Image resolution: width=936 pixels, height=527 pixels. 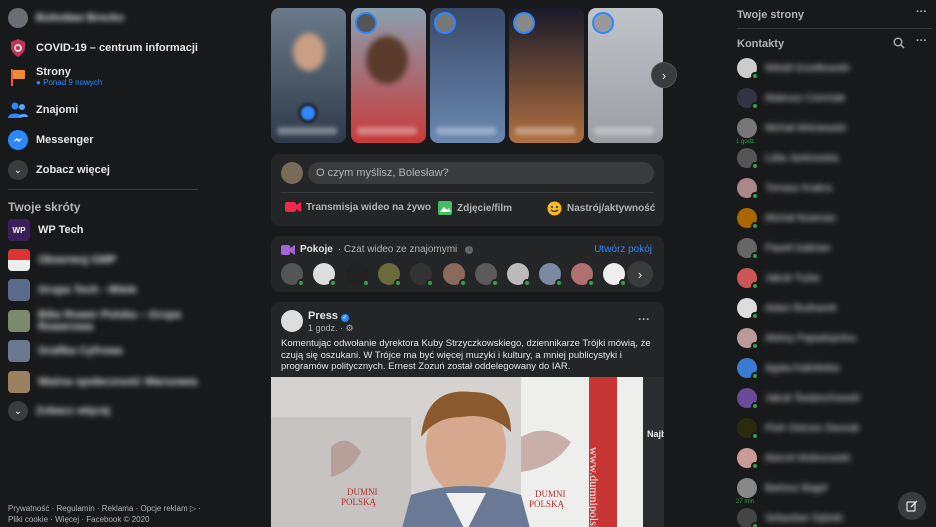 I want to click on contact-item: Aleksy Papadopolou, so click(x=796, y=339).